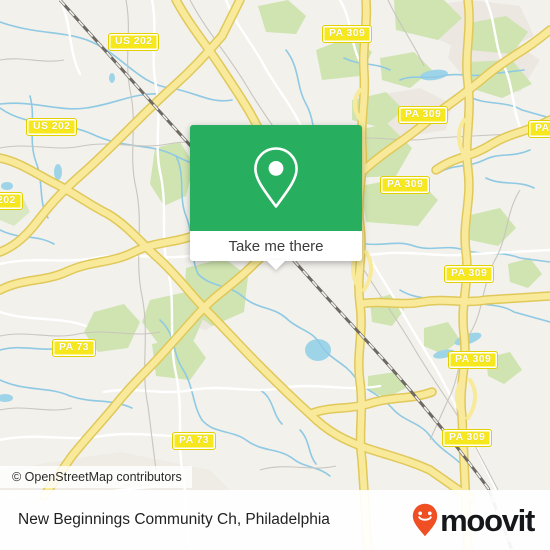 This screenshot has width=550, height=550. I want to click on popup-tail-pointer, so click(276, 265).